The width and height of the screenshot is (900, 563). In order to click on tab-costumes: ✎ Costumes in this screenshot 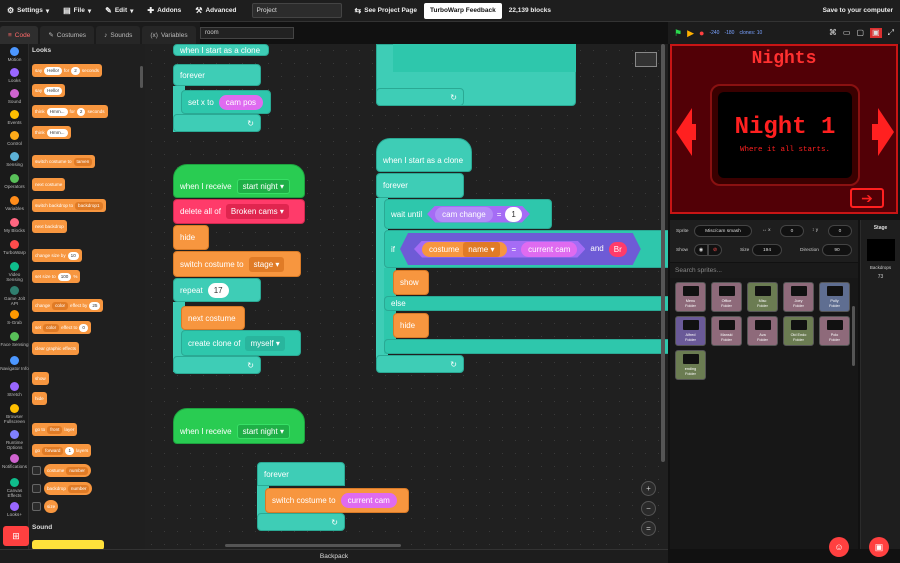, I will do `click(67, 35)`.